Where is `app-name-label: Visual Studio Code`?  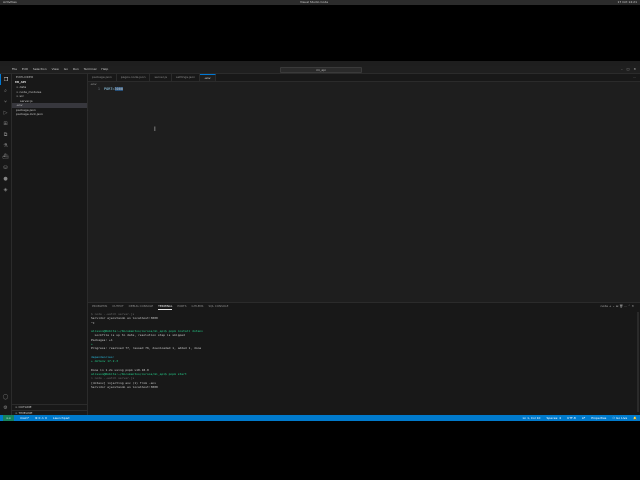 app-name-label: Visual Studio Code is located at coordinates (314, 2).